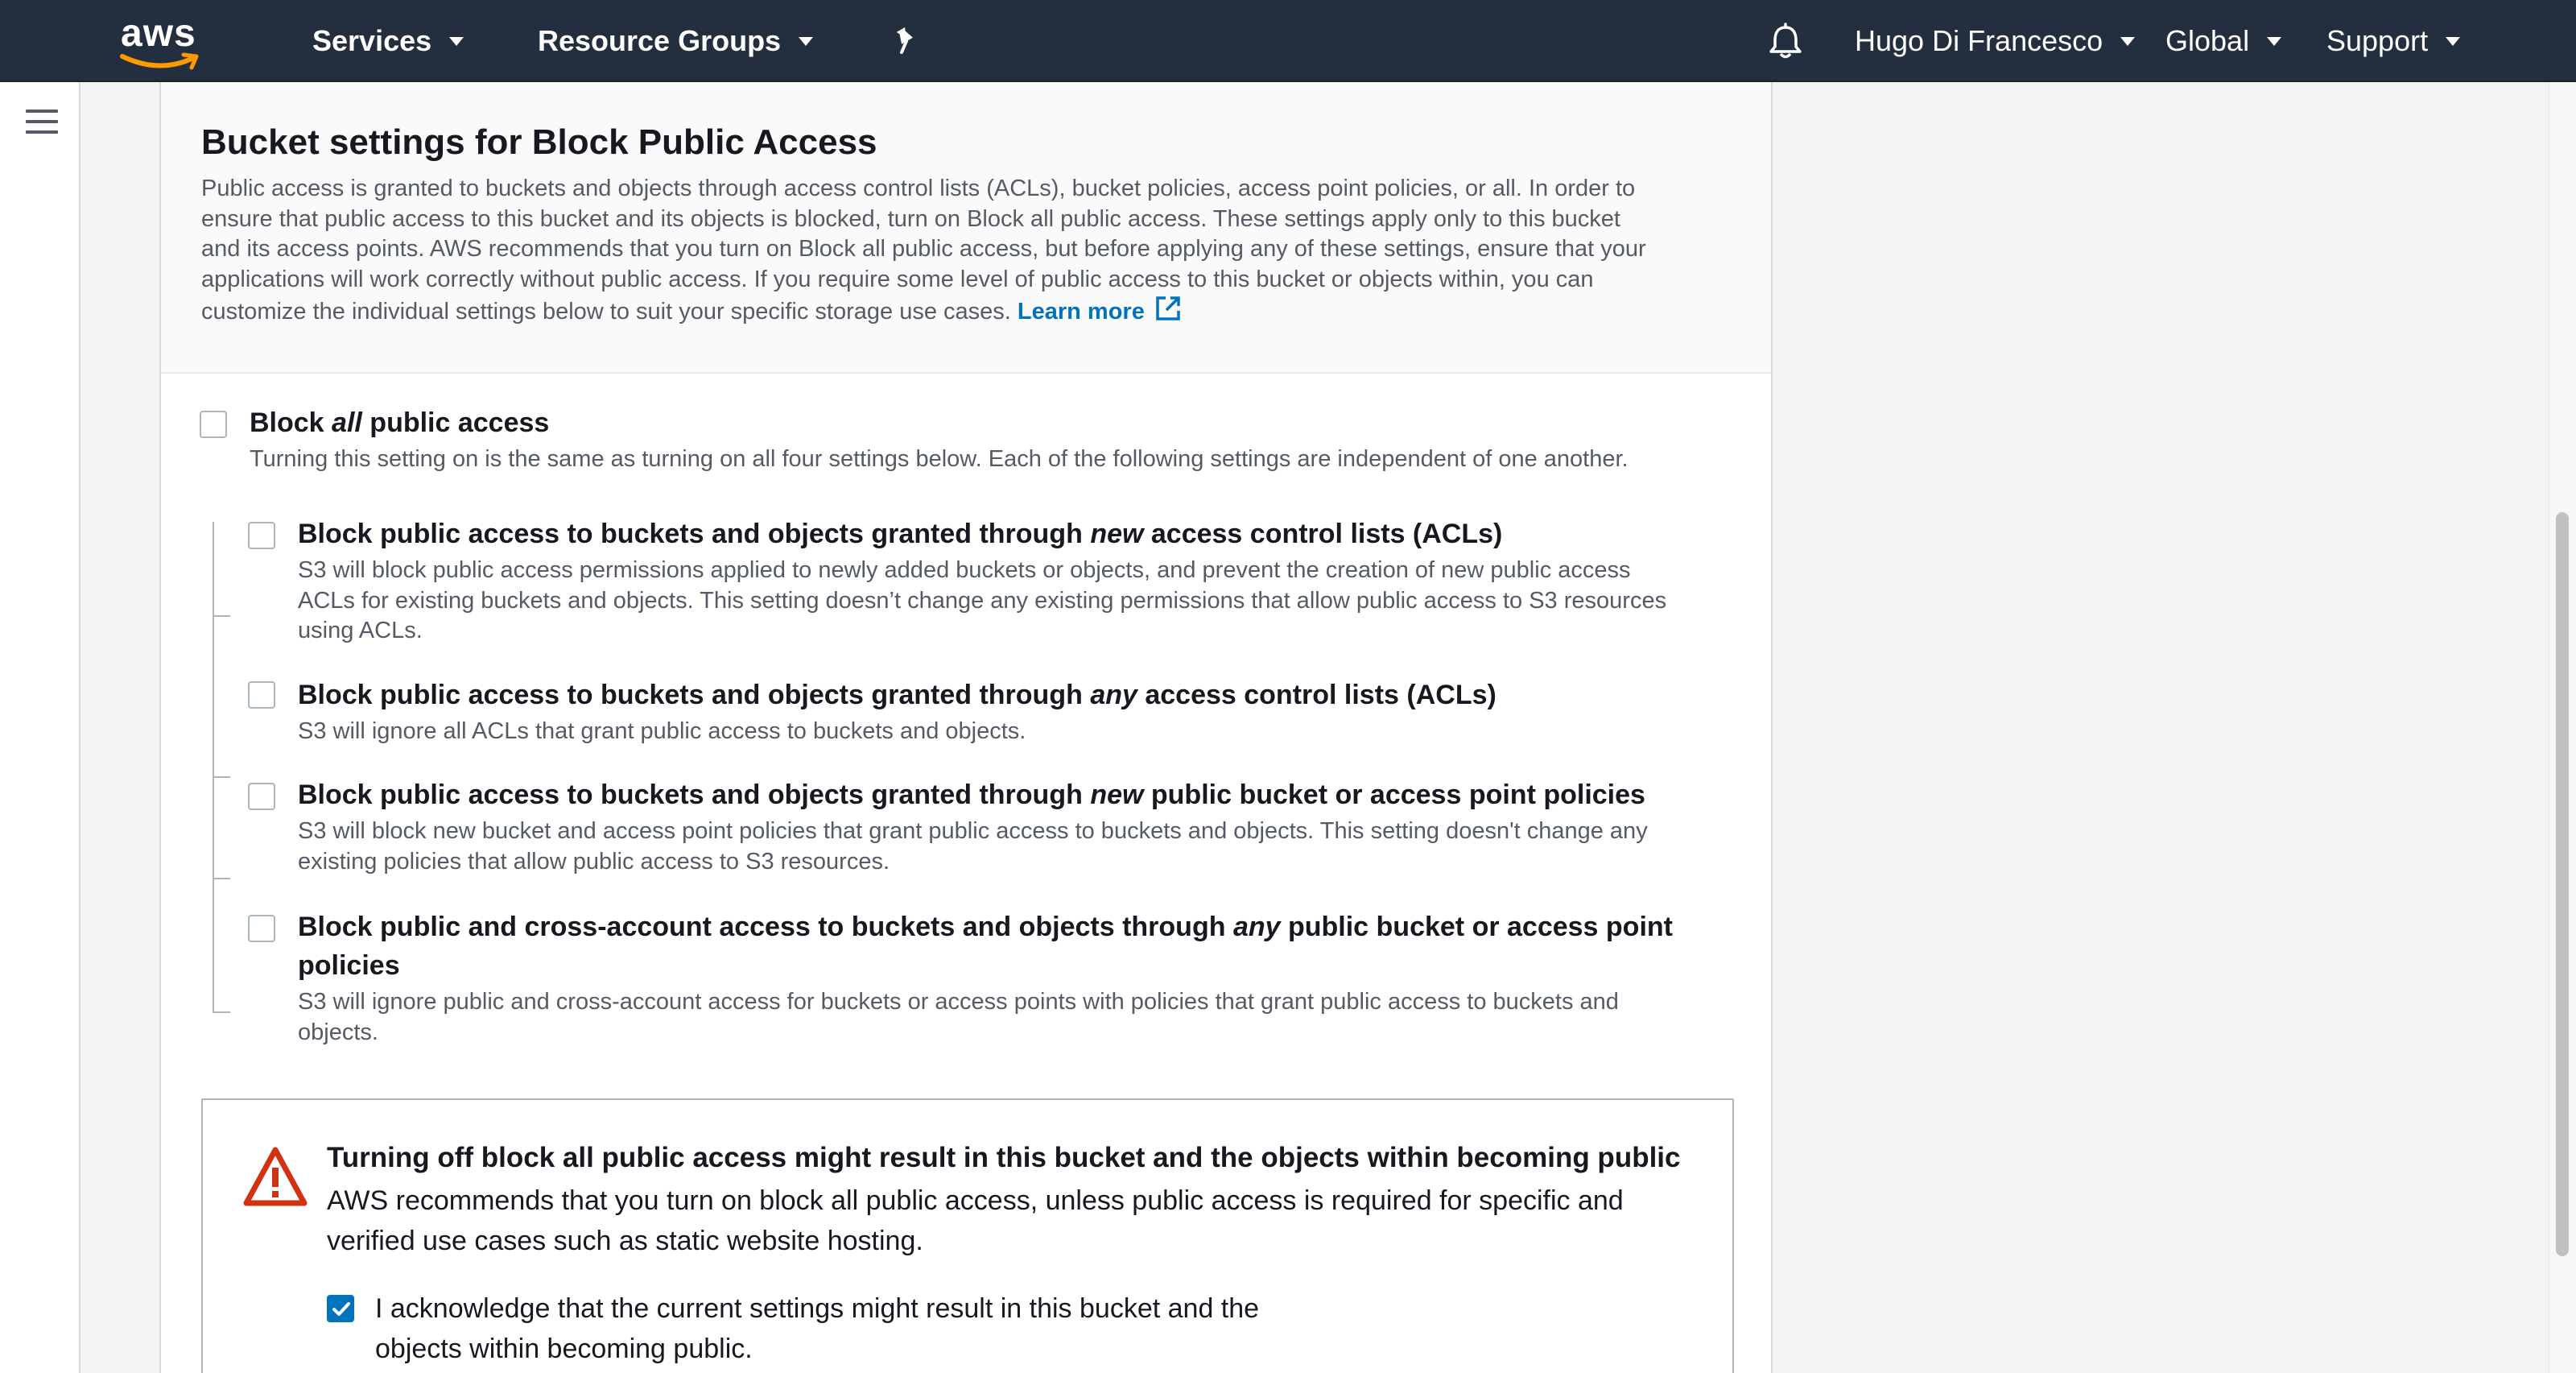 The height and width of the screenshot is (1373, 2576). Describe the element at coordinates (1394, 795) in the screenshot. I see `title-text: public bucket or access point policies` at that location.